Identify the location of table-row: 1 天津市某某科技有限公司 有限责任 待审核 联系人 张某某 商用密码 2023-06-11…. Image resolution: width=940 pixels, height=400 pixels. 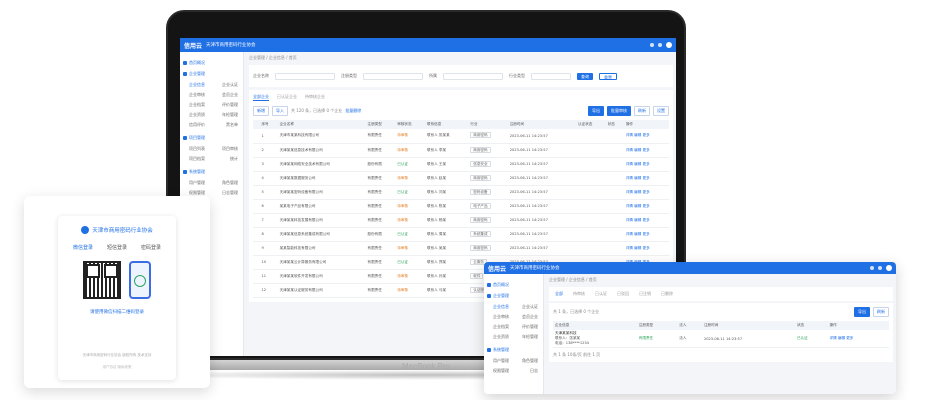
(461, 136).